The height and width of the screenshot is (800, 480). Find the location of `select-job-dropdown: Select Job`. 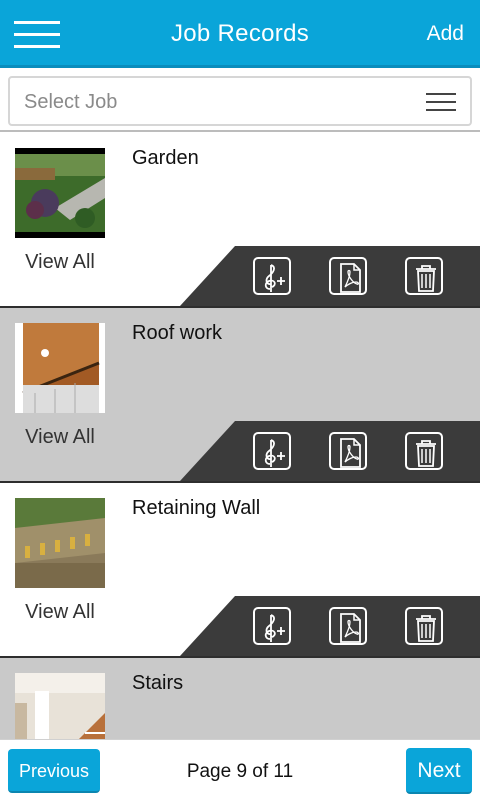

select-job-dropdown: Select Job is located at coordinates (240, 101).